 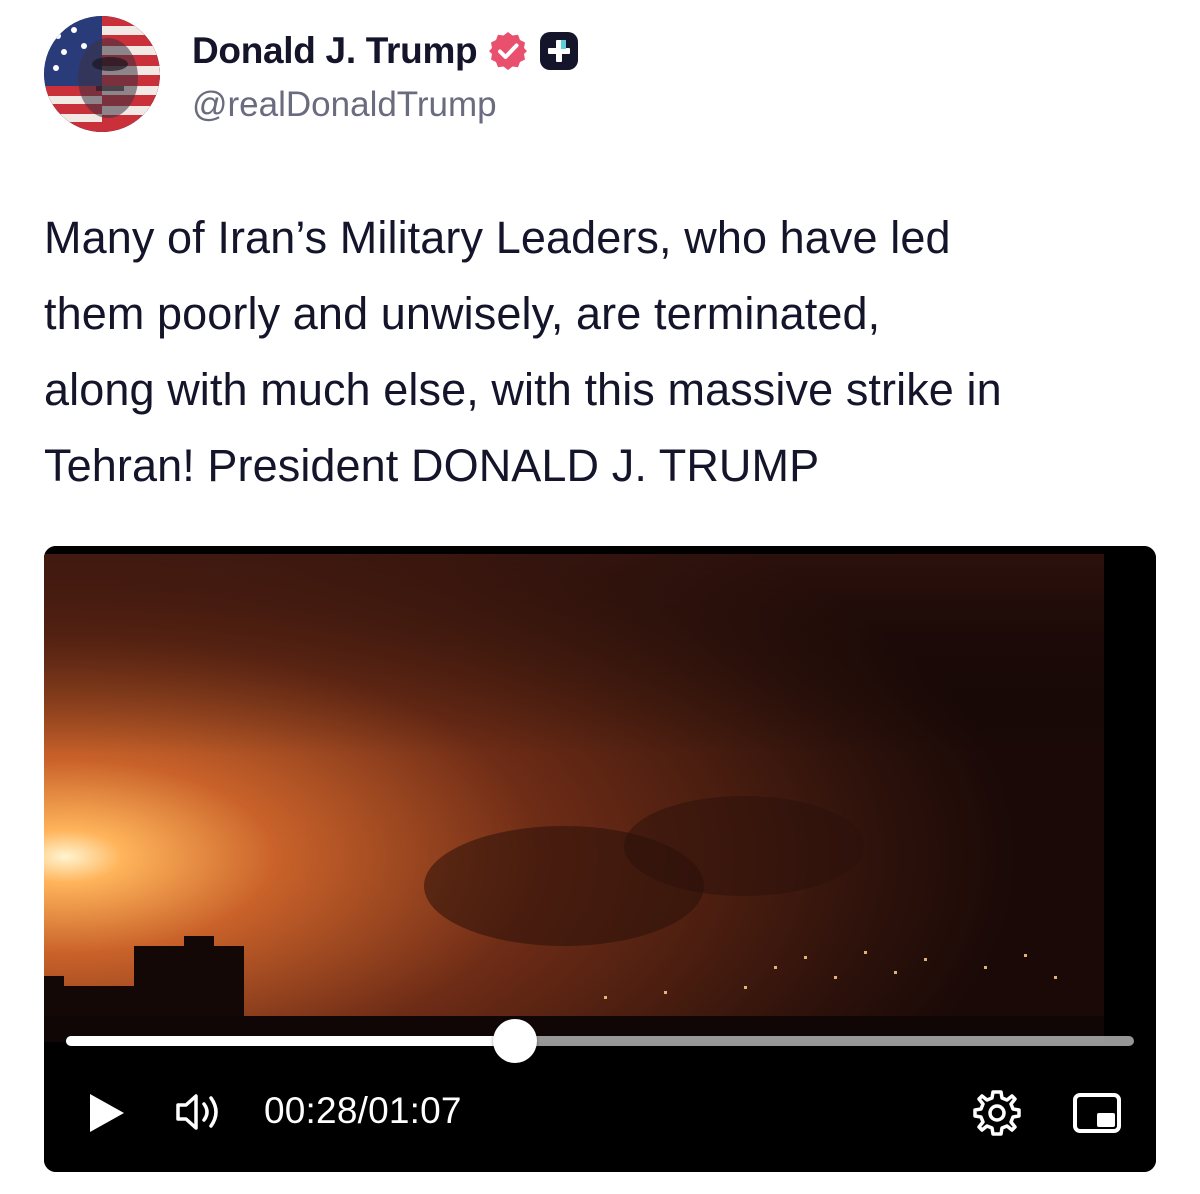 What do you see at coordinates (997, 1115) in the screenshot?
I see `settings-icon` at bounding box center [997, 1115].